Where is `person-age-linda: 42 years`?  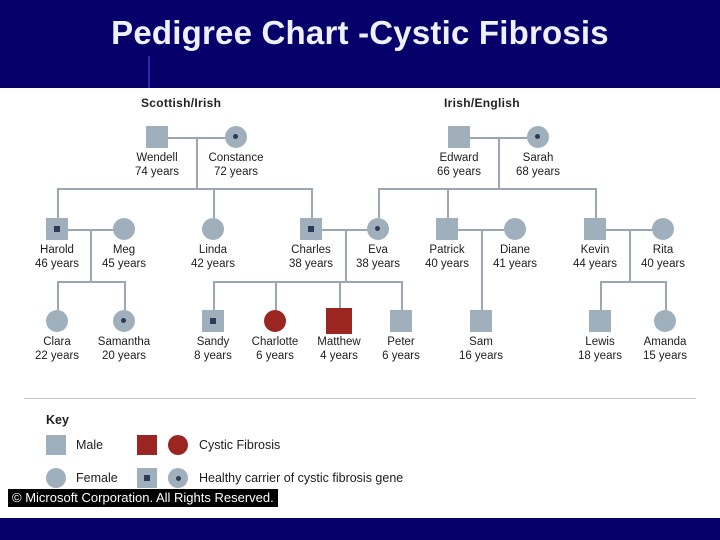 person-age-linda: 42 years is located at coordinates (213, 263).